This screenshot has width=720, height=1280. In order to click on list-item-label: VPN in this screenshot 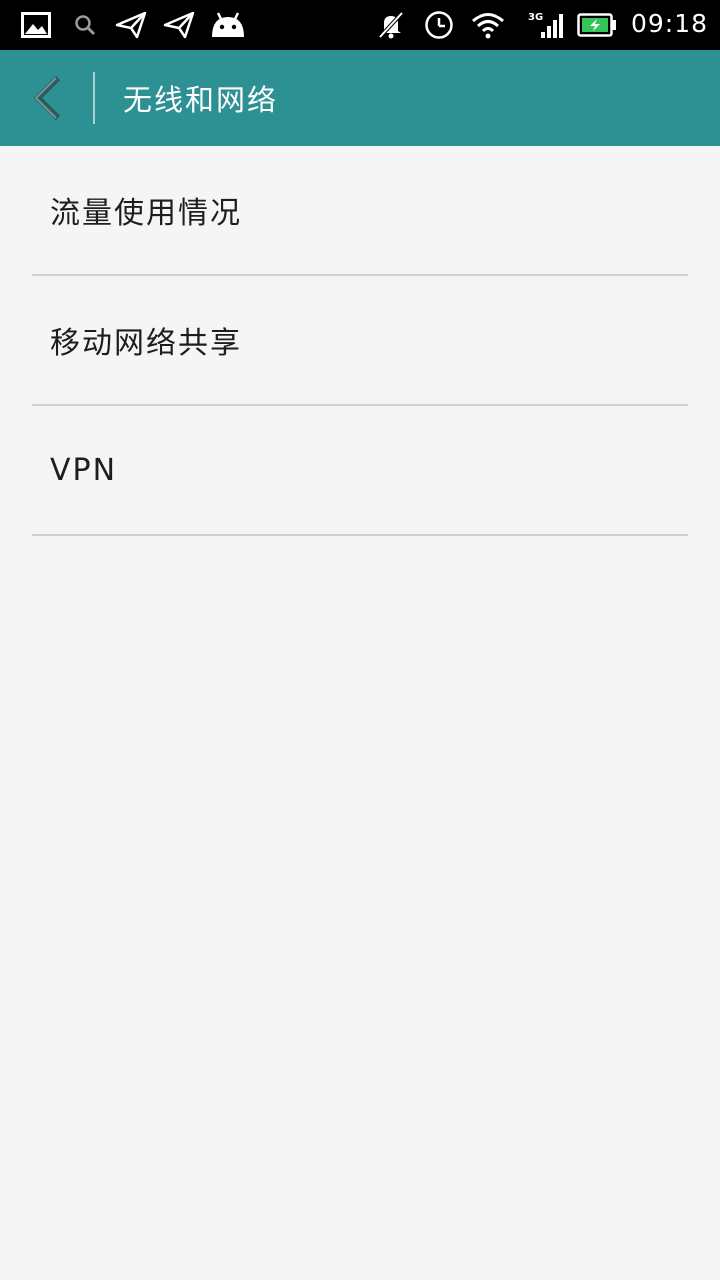, I will do `click(84, 470)`.